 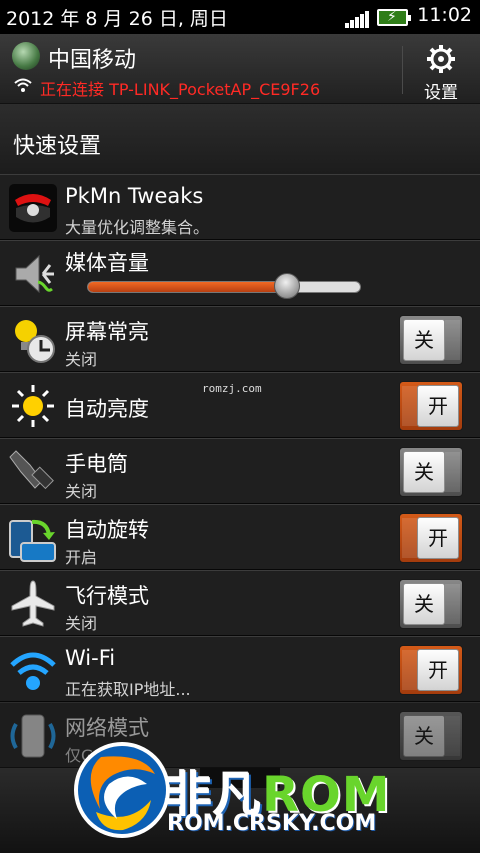 I want to click on item-subtitle: 大量优化调整集合。, so click(x=137, y=227).